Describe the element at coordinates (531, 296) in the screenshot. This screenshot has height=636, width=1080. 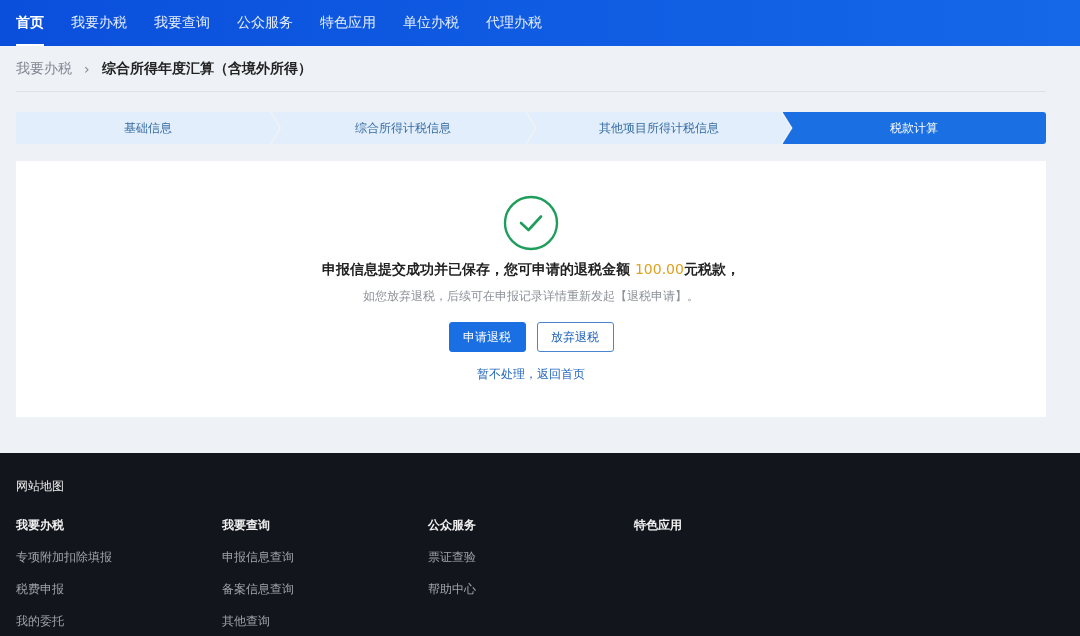
I see `refund-hint-text: 如您放弃退税，后续可在申报记录详情重新发起【退税申请】。` at that location.